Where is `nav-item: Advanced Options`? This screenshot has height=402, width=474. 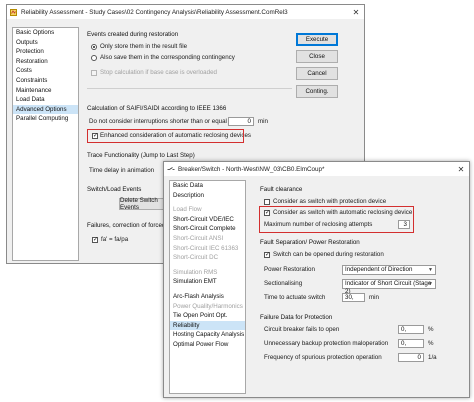 nav-item: Advanced Options is located at coordinates (45, 109).